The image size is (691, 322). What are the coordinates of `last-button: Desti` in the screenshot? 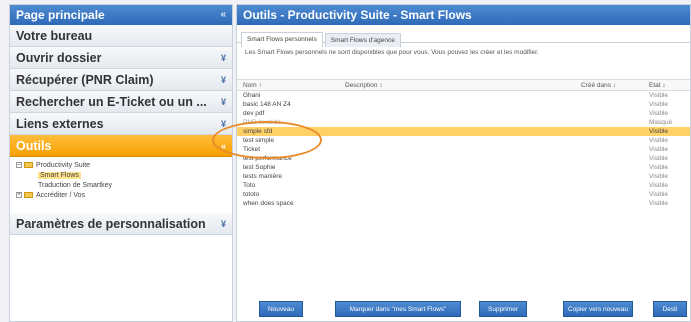 It's located at (670, 309).